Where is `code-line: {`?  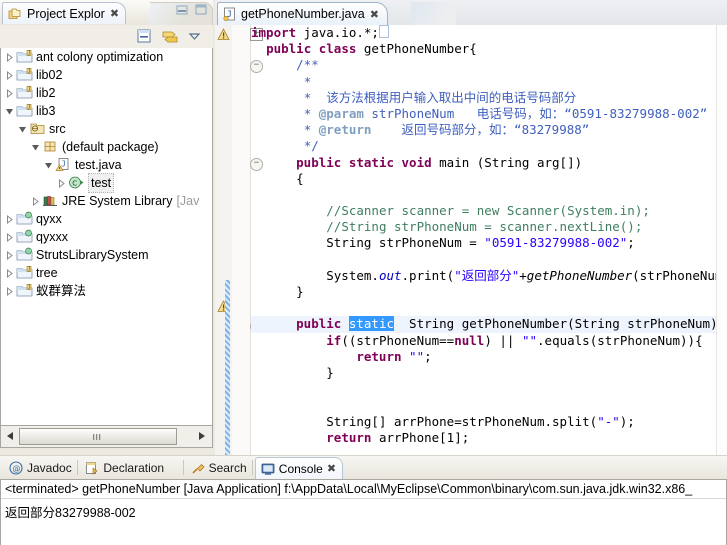 code-line: { is located at coordinates (484, 179).